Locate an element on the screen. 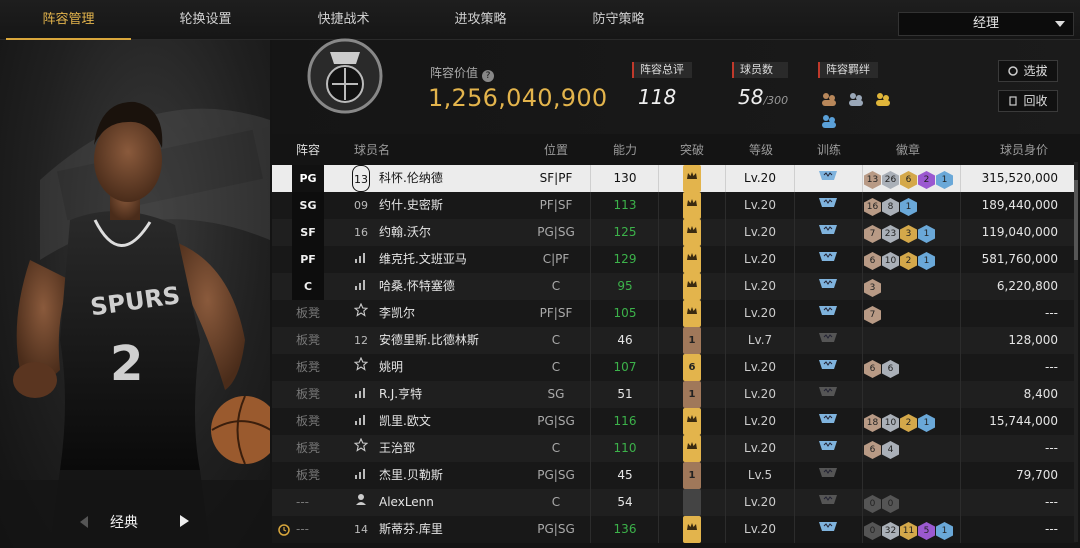 Image resolution: width=1080 pixels, height=548 pixels. table-row: 板凳 R.J.亨特 SG 51 1 Lv.20 8,400 is located at coordinates (674, 394).